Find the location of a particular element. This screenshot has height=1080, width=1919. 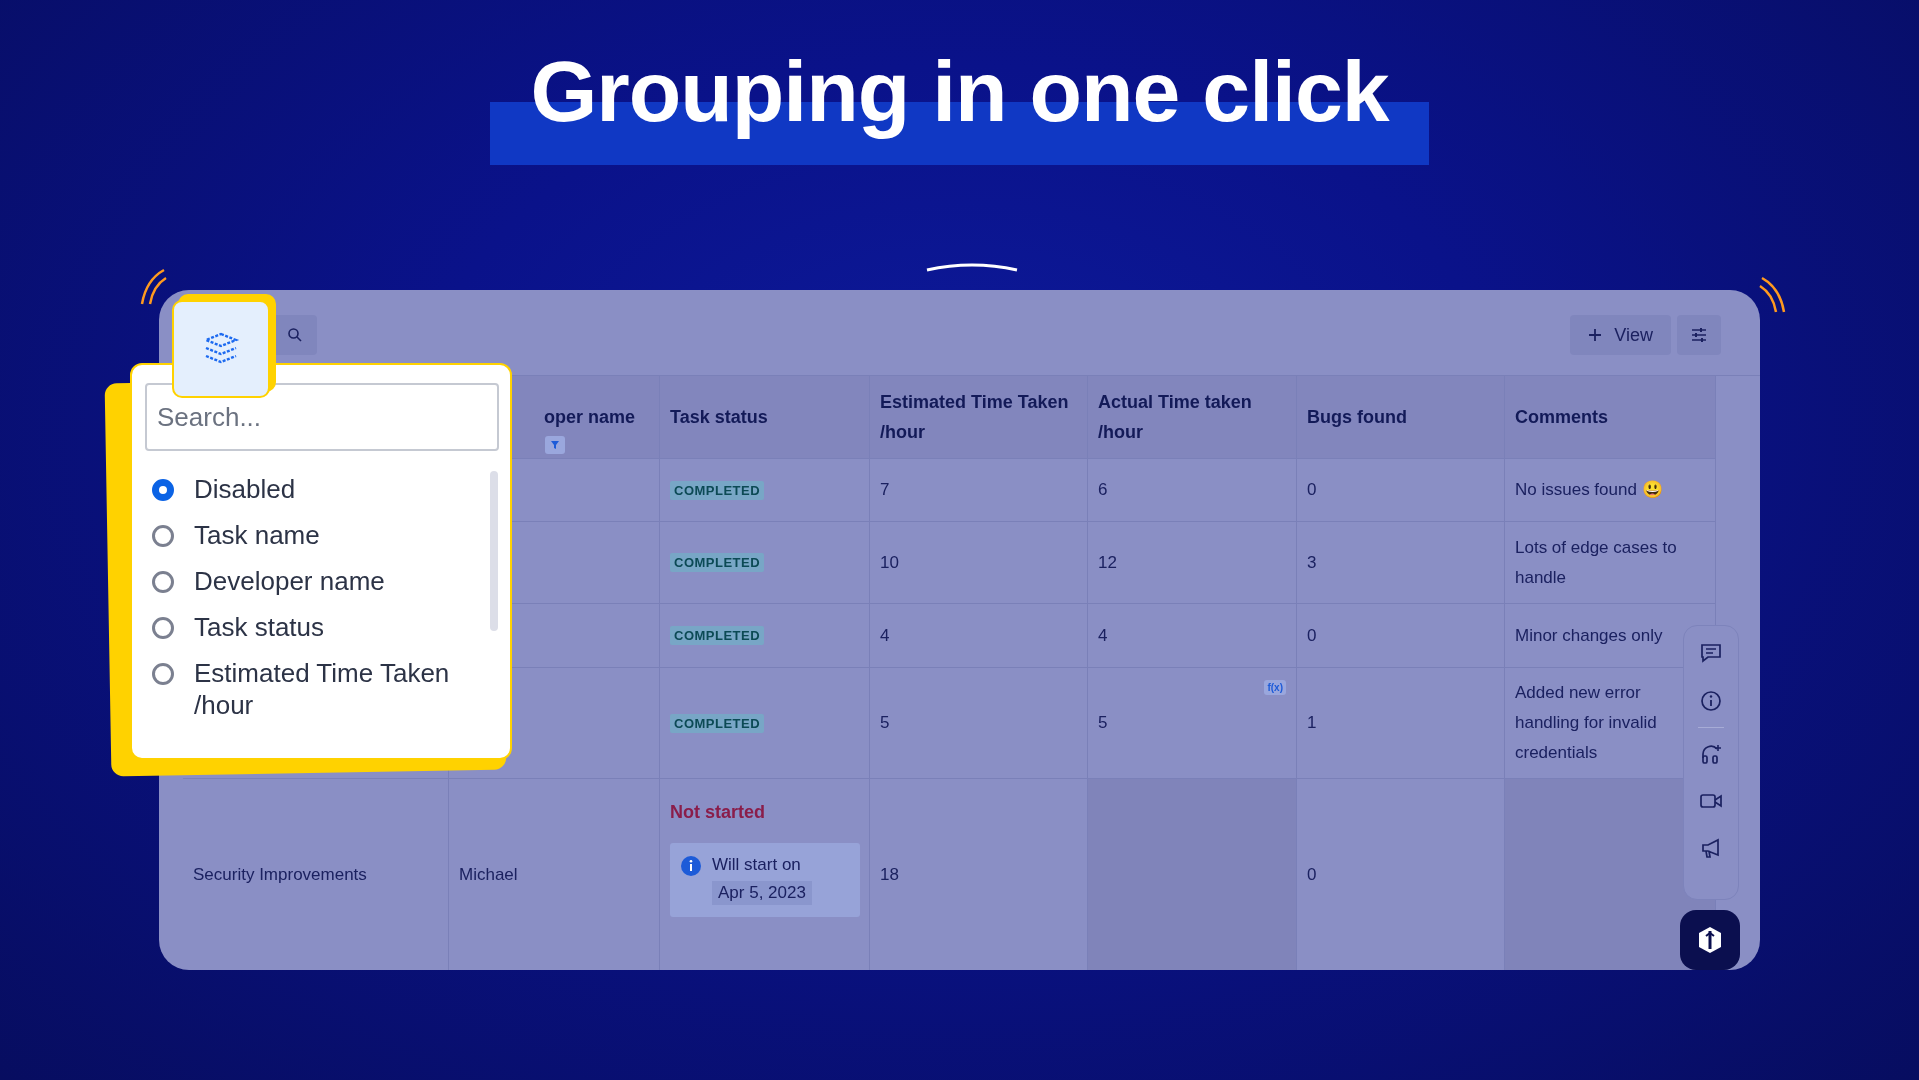

search-icon is located at coordinates (295, 335).